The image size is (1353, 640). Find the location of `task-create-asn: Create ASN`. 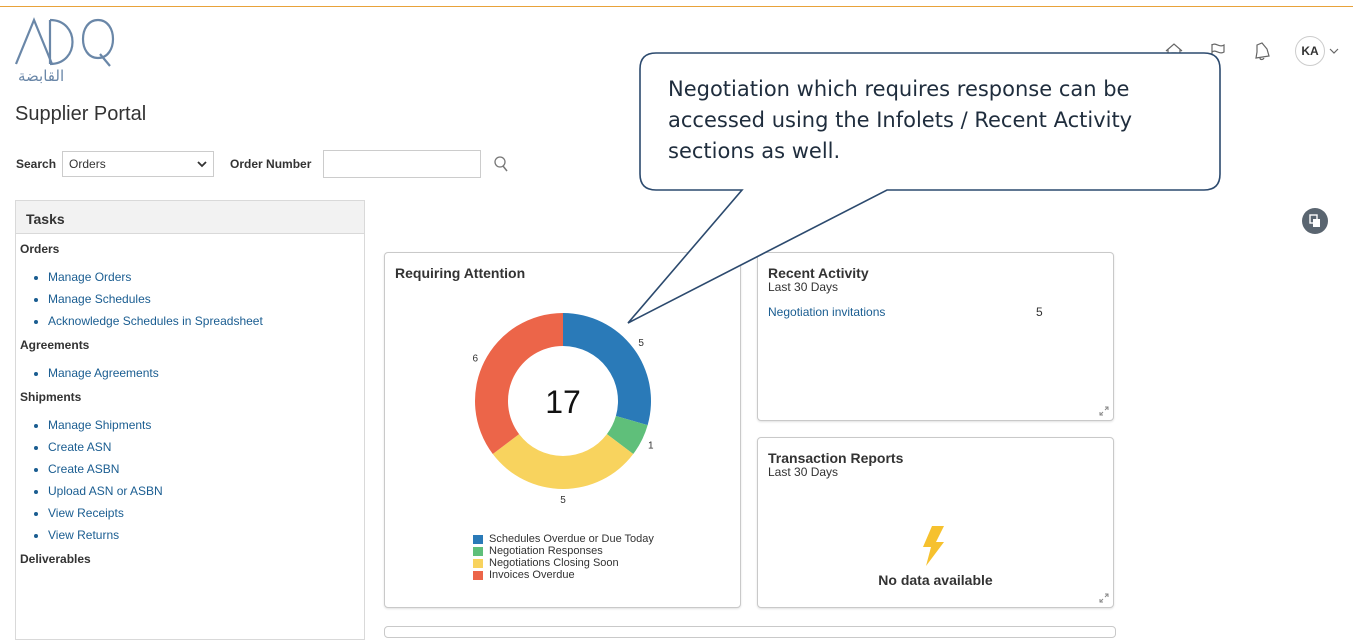

task-create-asn: Create ASN is located at coordinates (206, 447).